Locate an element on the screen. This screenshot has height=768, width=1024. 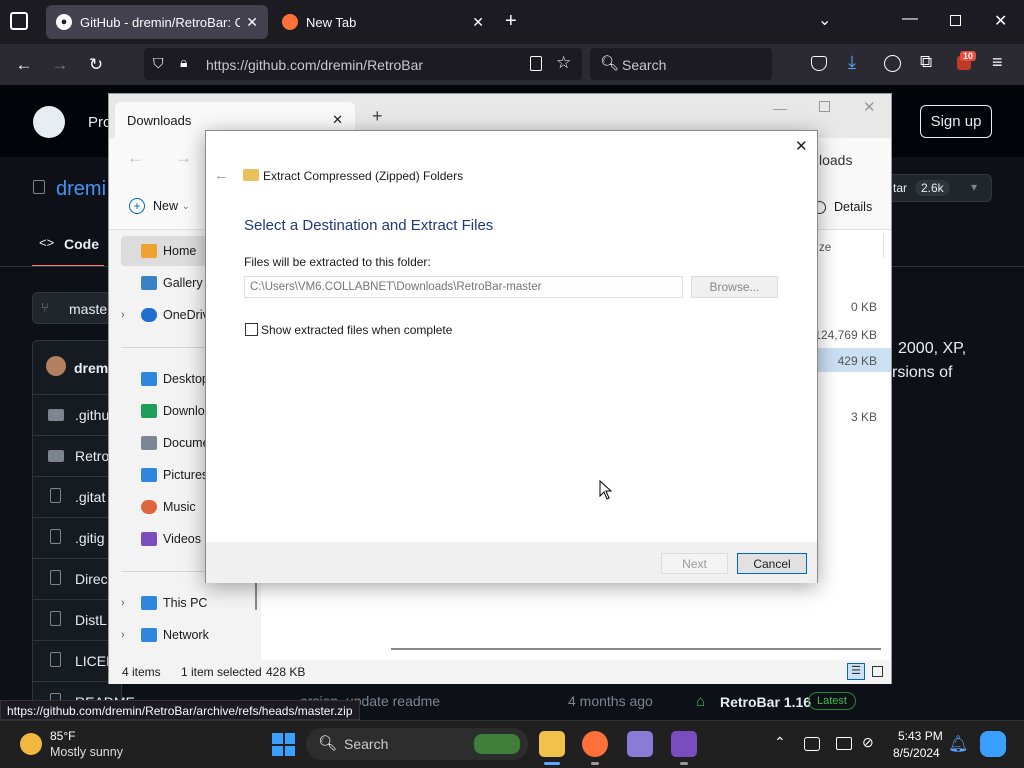
file-name: .gitat is located at coordinates (90, 497).